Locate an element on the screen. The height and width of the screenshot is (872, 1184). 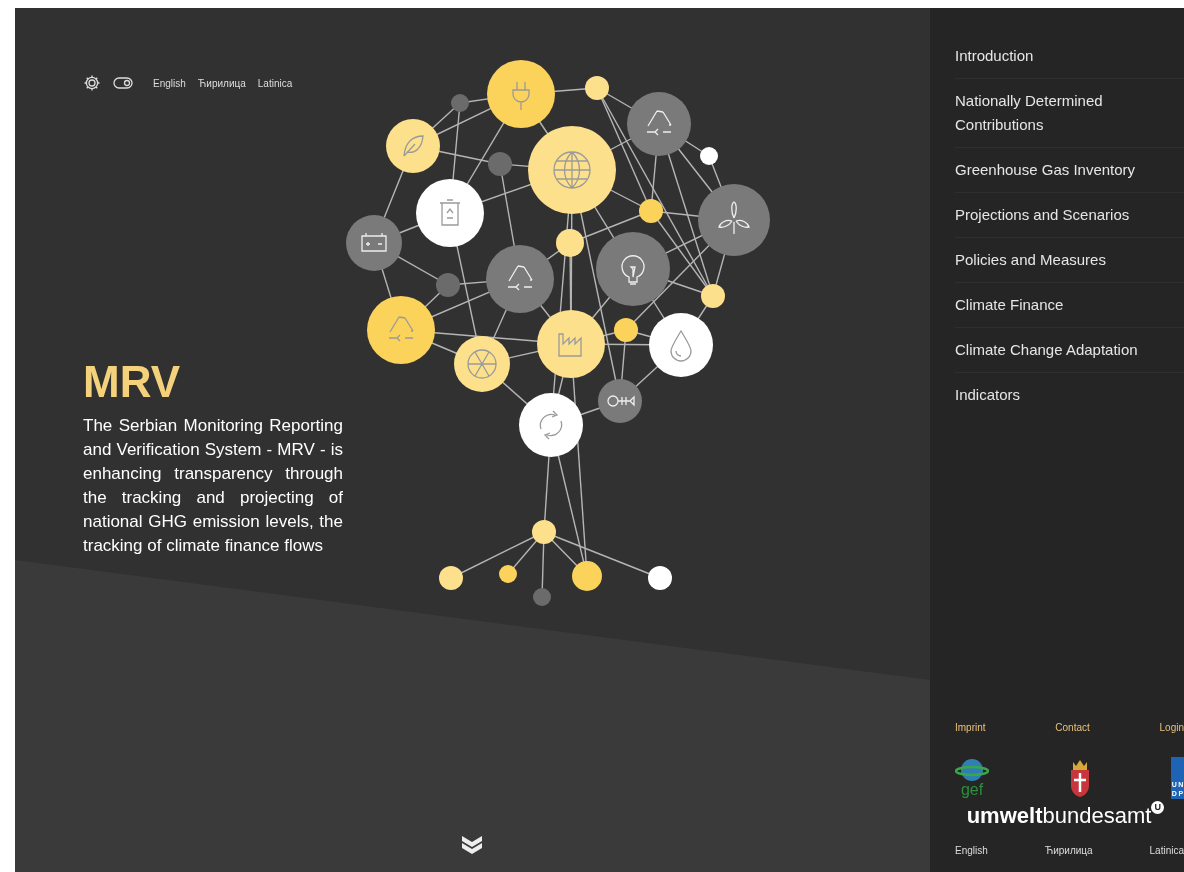
nav-link: Policies and Measures is located at coordinates (1069, 260).